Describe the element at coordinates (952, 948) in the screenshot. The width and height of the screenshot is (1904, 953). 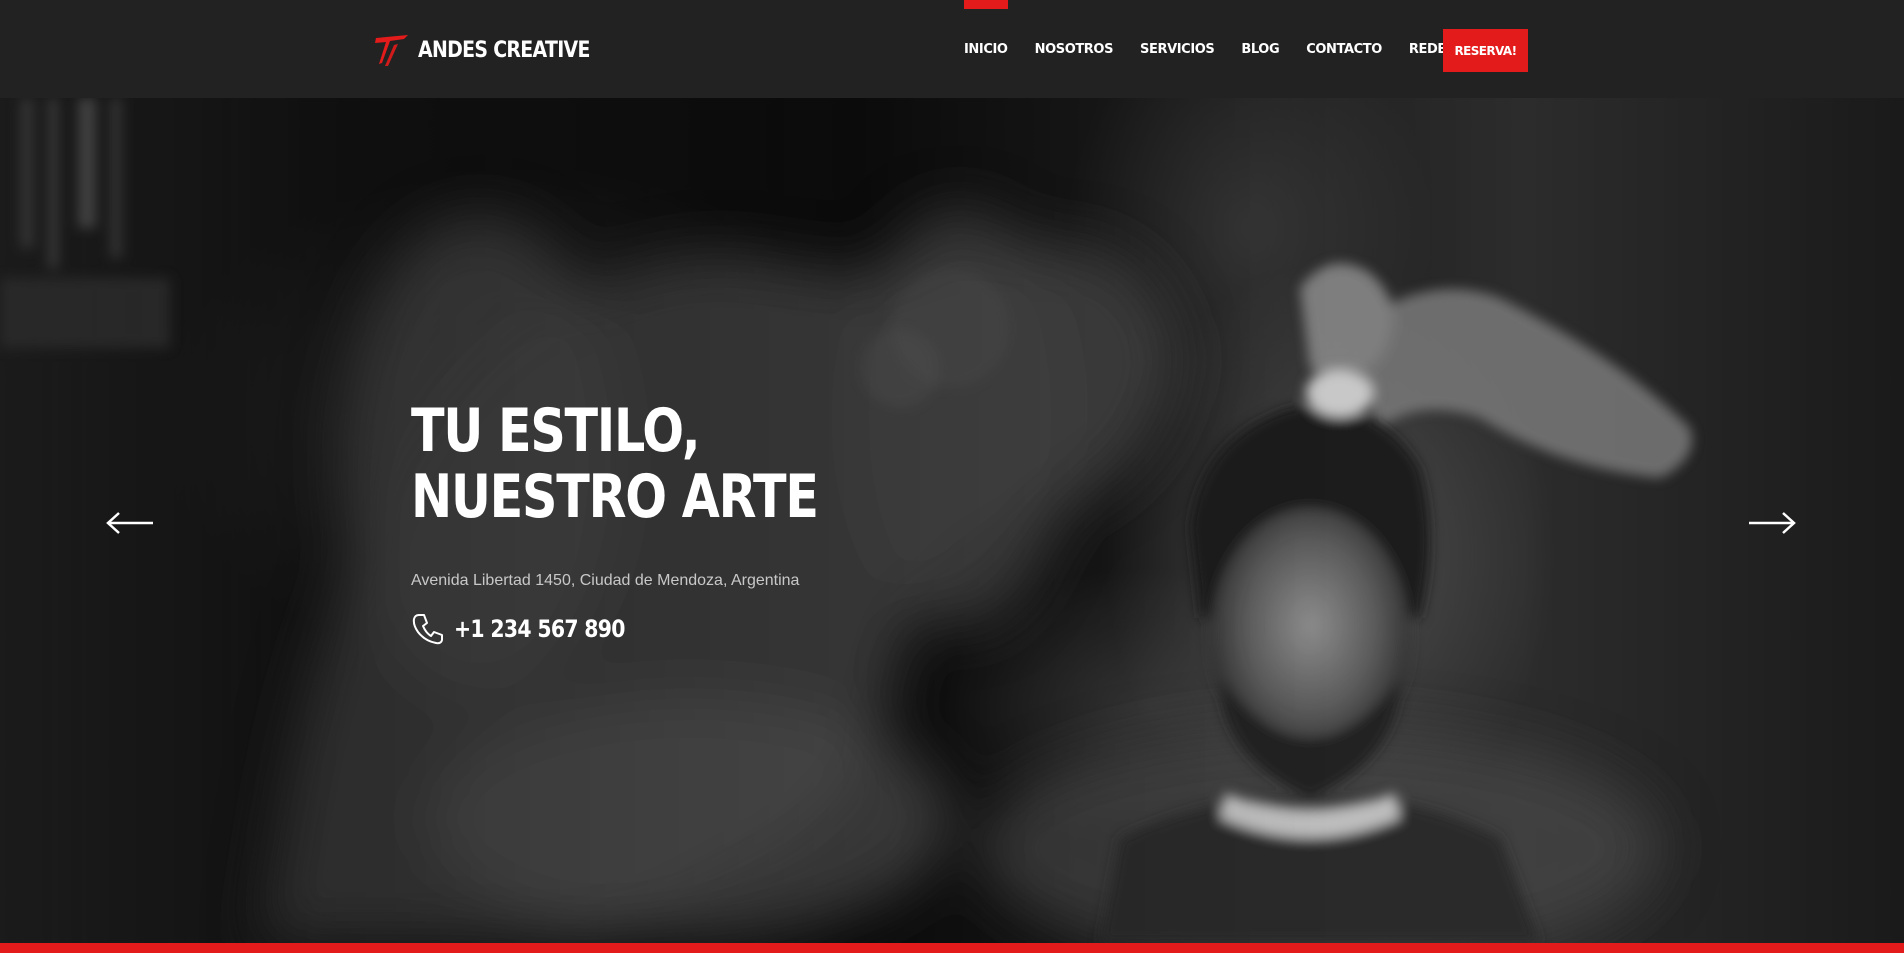
I see `bottom-accent-bar` at that location.